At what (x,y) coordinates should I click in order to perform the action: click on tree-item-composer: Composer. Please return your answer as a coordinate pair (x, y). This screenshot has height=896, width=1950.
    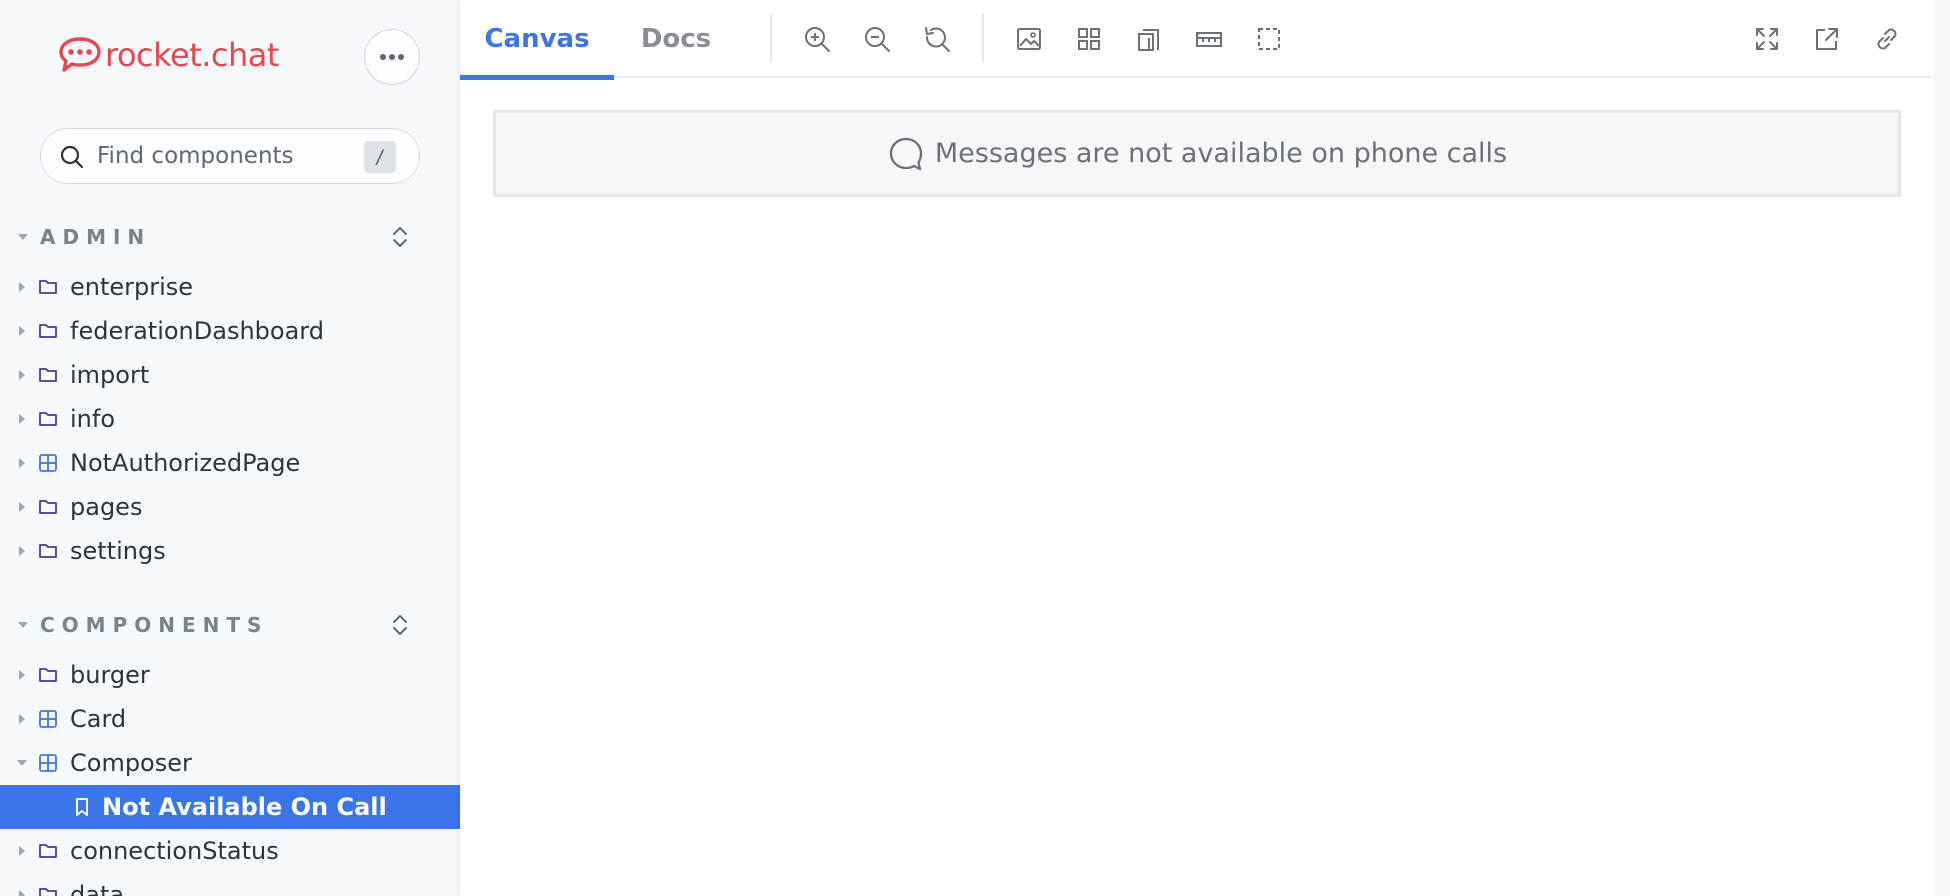
    Looking at the image, I should click on (230, 763).